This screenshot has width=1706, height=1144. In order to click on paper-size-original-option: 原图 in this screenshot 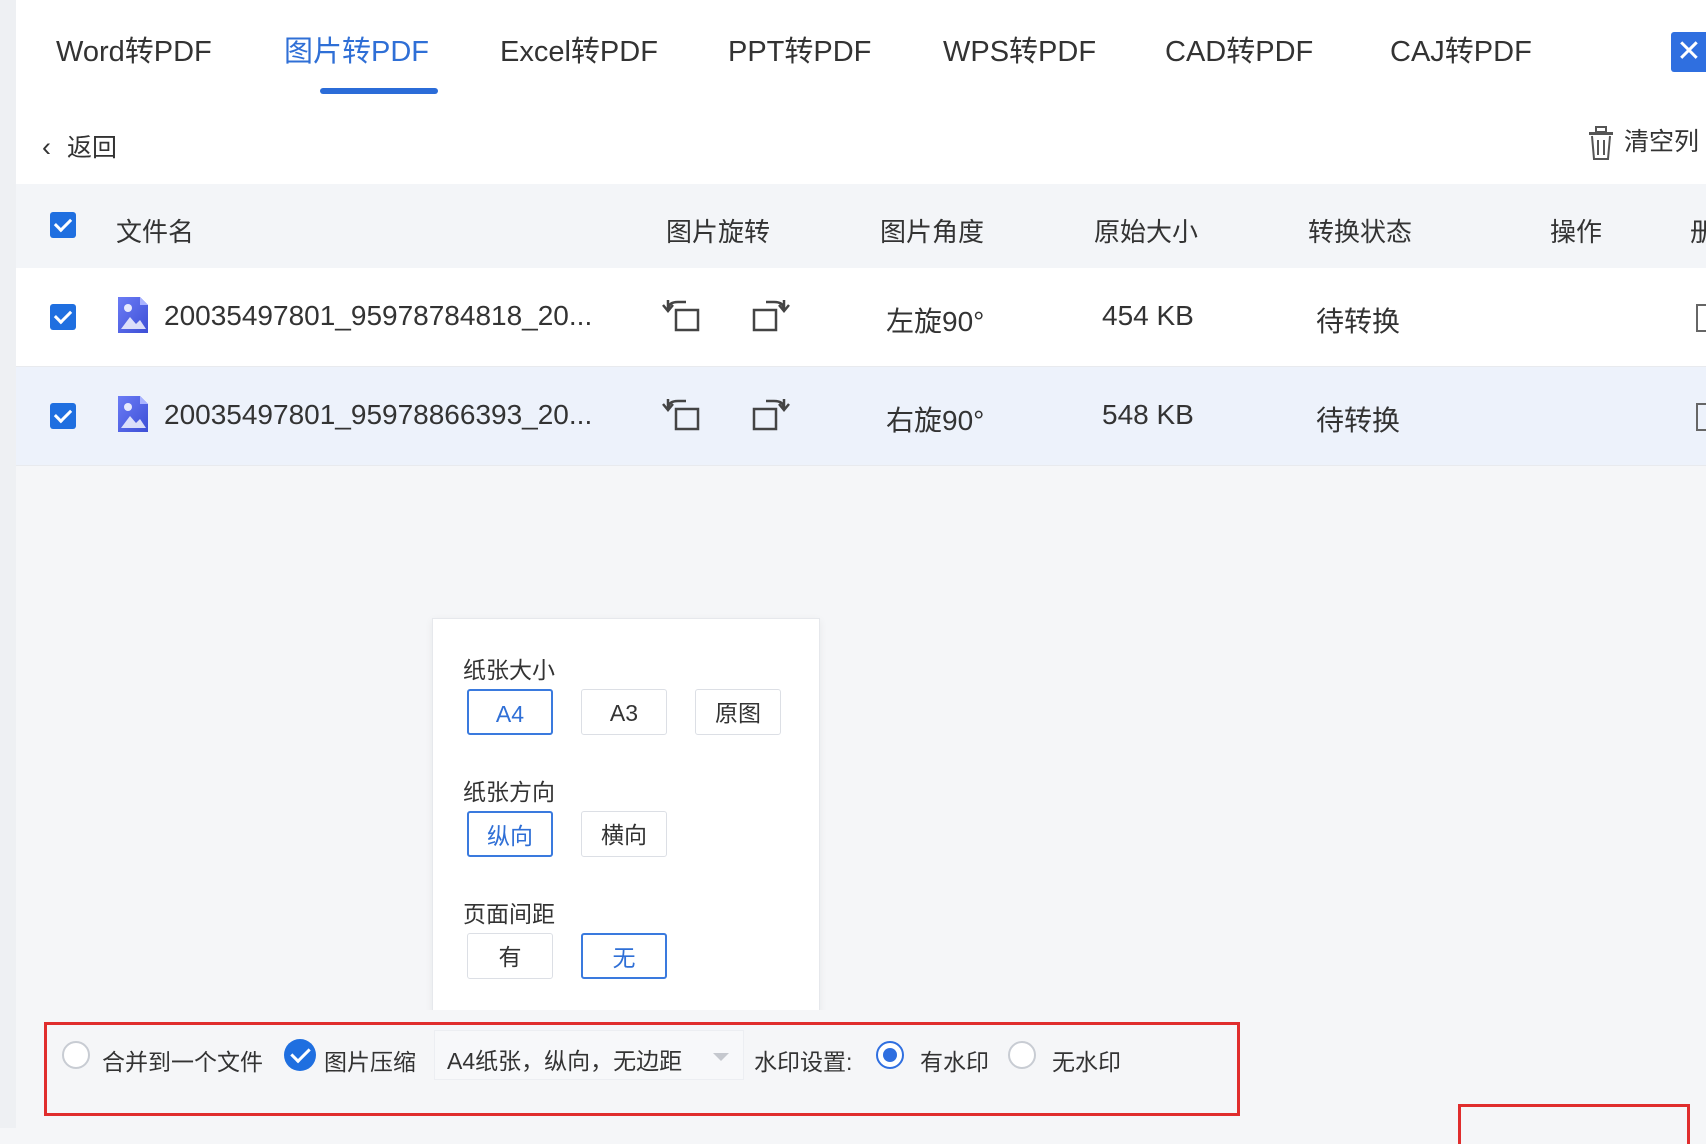, I will do `click(738, 712)`.